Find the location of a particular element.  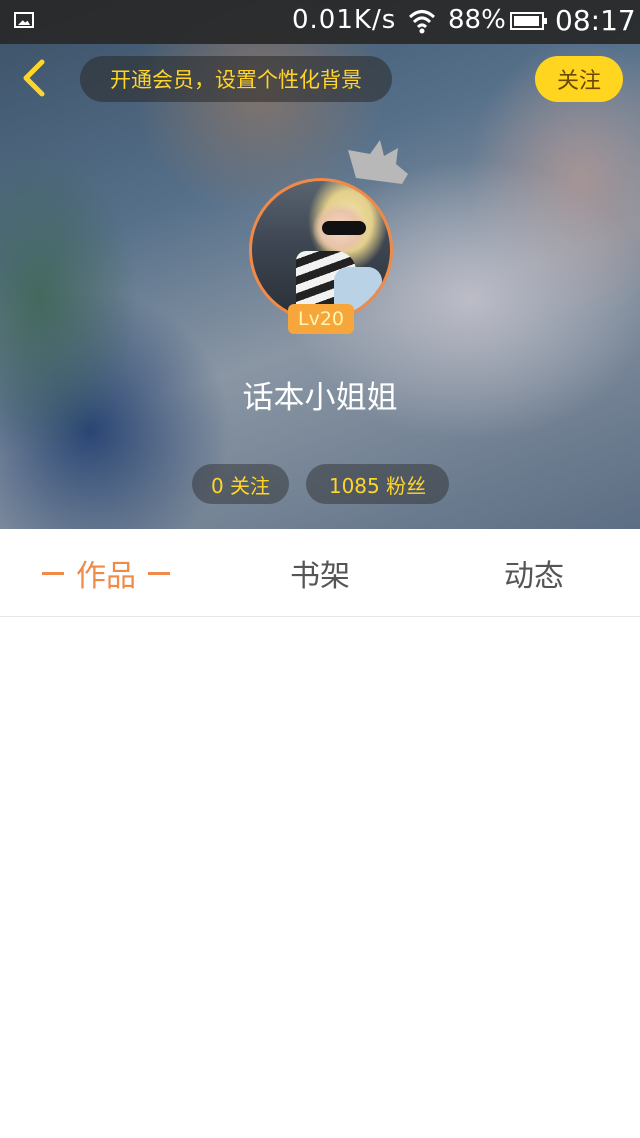

following-count-button: 0 关注 is located at coordinates (240, 484).